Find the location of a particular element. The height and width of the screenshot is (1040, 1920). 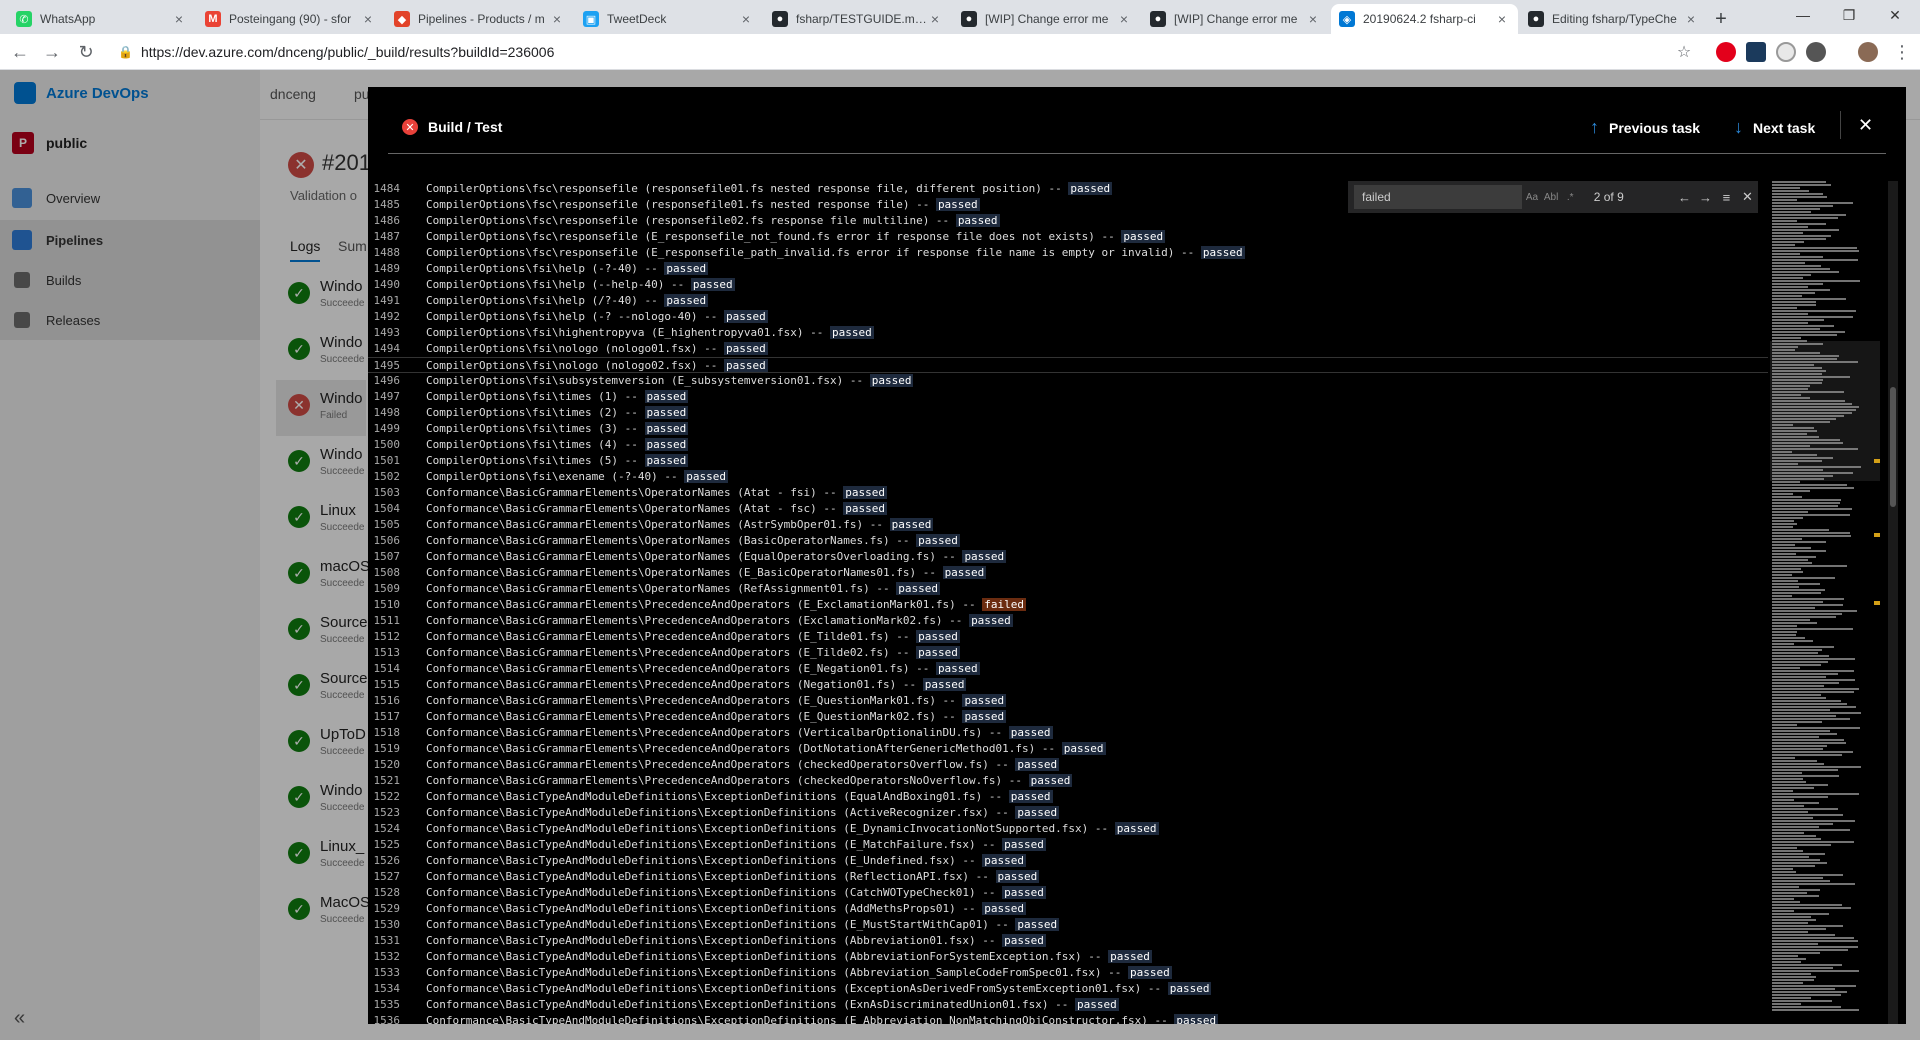

browser-tab: ◈ 20190624.2 fsharp-ci × is located at coordinates (1424, 19).